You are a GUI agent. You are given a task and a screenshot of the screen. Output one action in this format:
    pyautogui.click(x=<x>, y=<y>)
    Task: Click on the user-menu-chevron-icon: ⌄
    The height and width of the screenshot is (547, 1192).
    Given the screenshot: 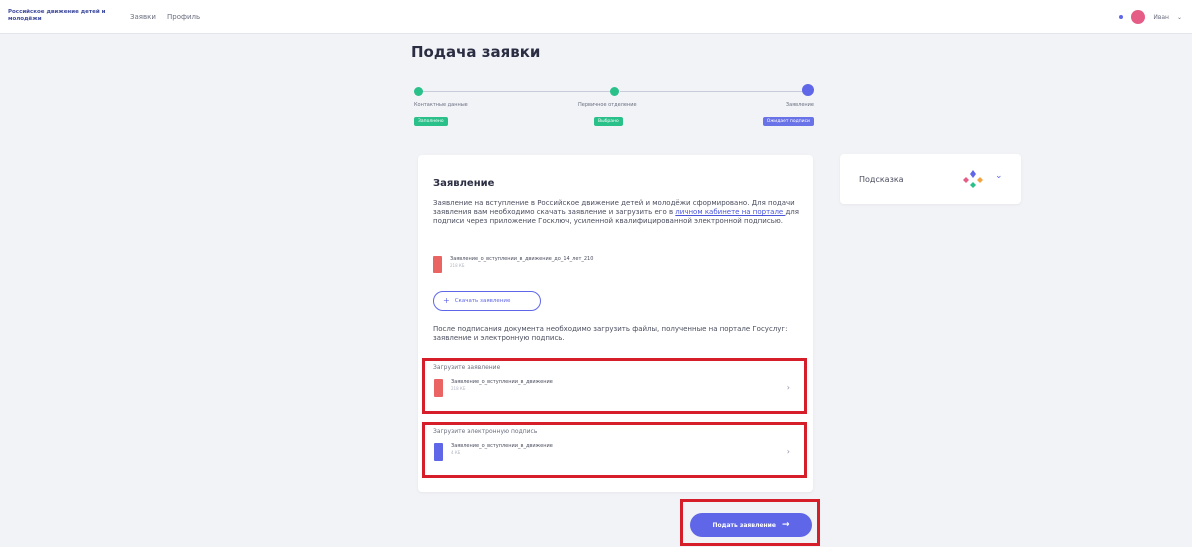 What is the action you would take?
    pyautogui.click(x=1179, y=17)
    